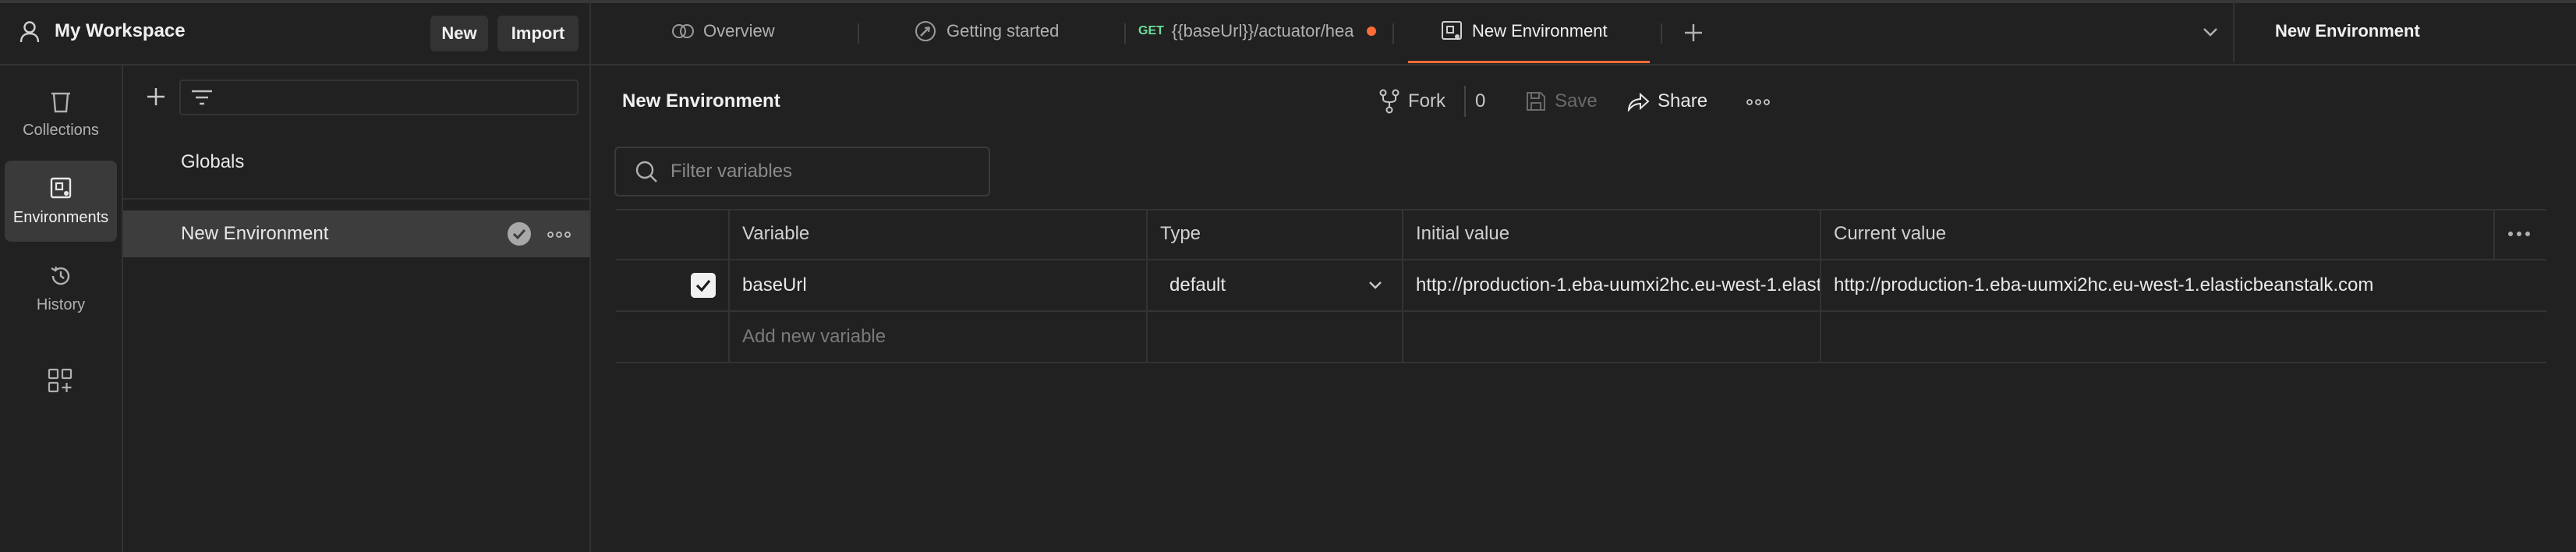  Describe the element at coordinates (1151, 30) in the screenshot. I see `method-badge: GET` at that location.